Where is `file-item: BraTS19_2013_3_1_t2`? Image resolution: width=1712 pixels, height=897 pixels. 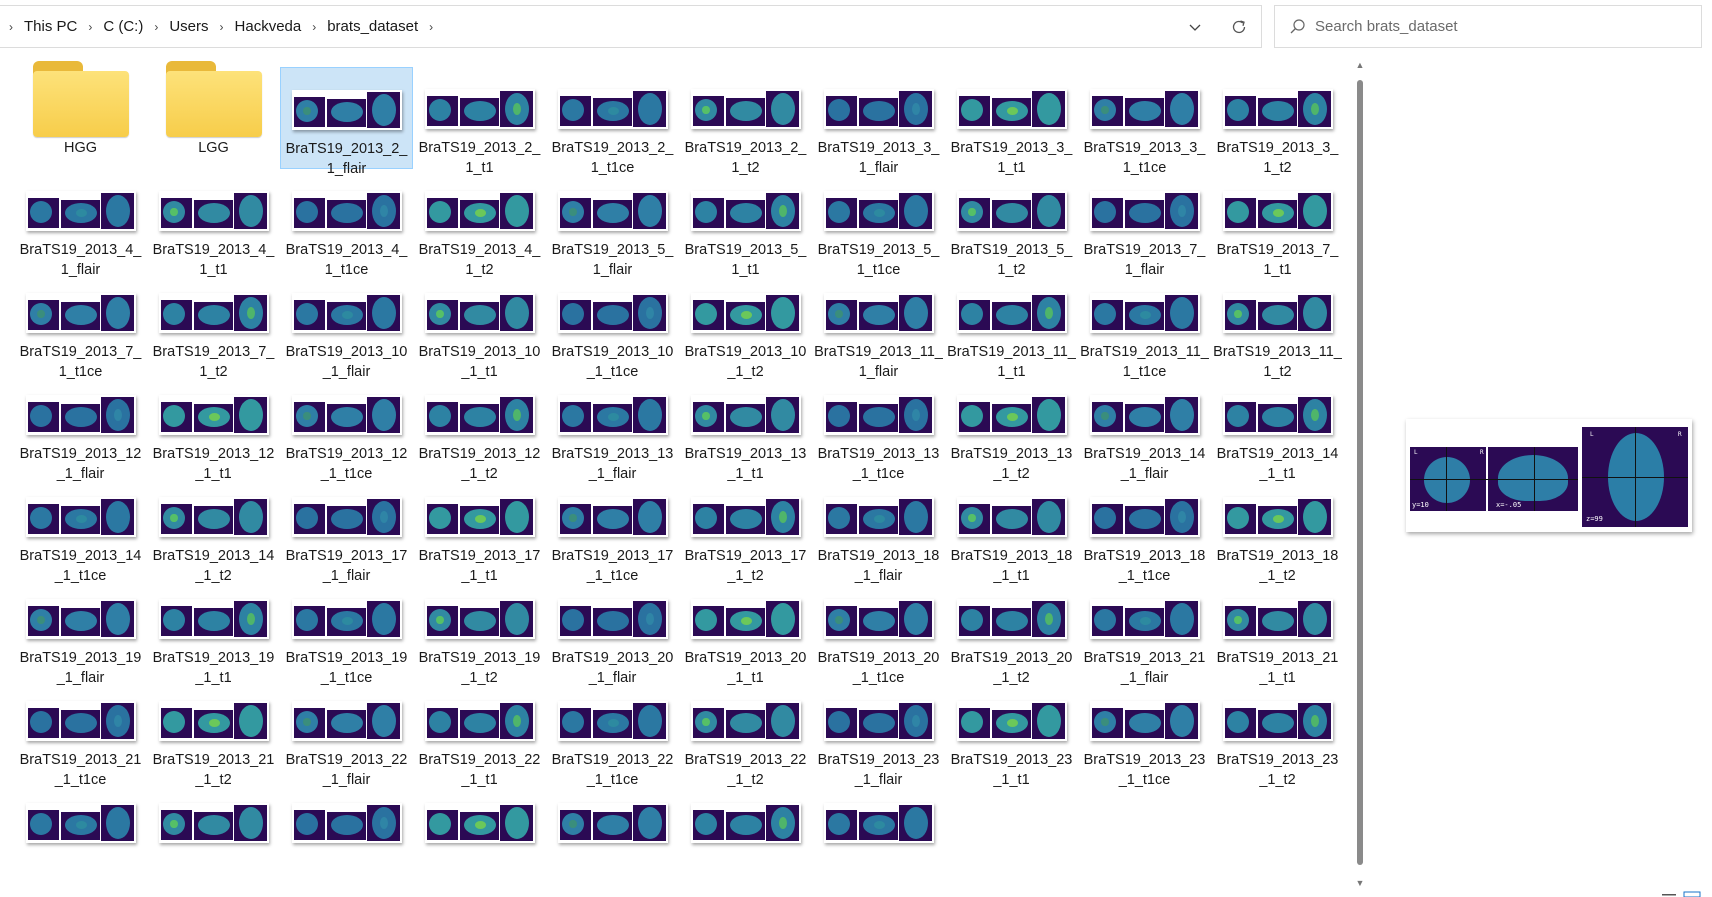 file-item: BraTS19_2013_3_1_t2 is located at coordinates (1277, 121).